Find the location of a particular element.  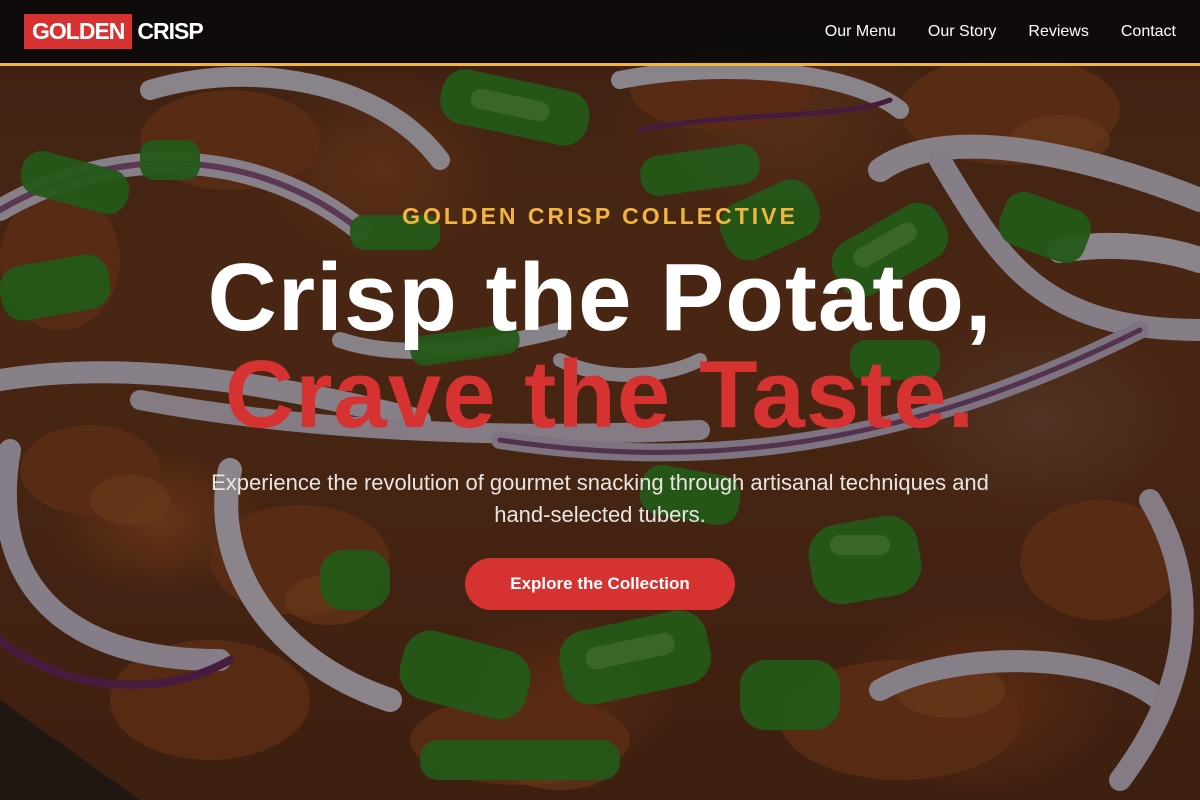

hero-headline-line-1: Crisp the Potato, is located at coordinates (600, 297).